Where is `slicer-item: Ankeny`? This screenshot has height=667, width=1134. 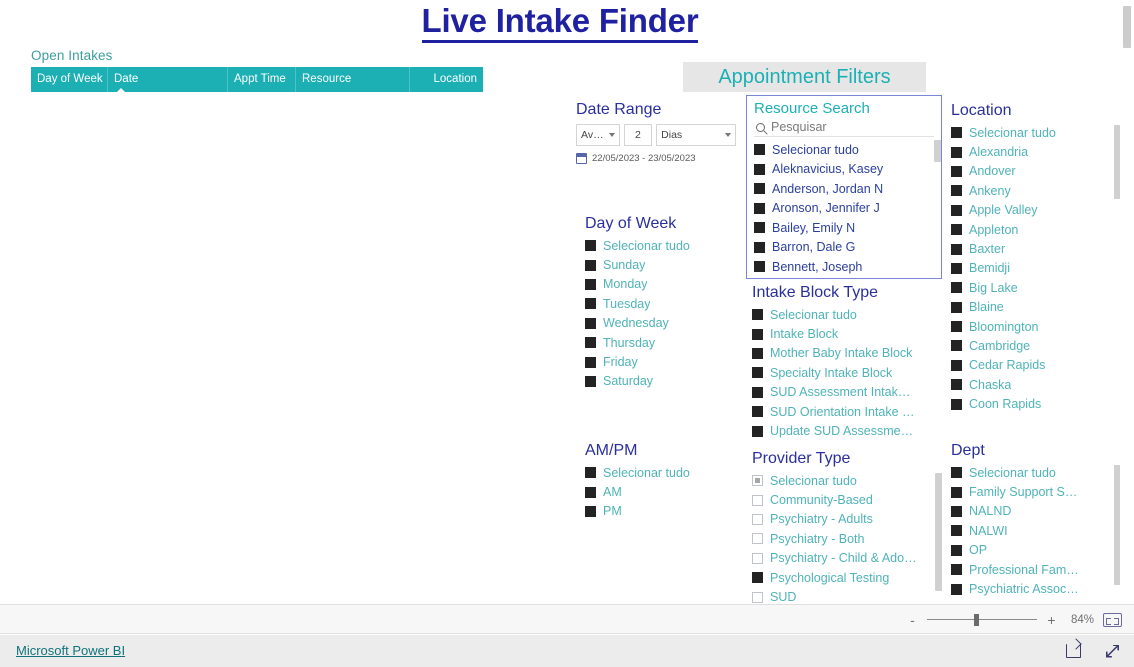 slicer-item: Ankeny is located at coordinates (1029, 190).